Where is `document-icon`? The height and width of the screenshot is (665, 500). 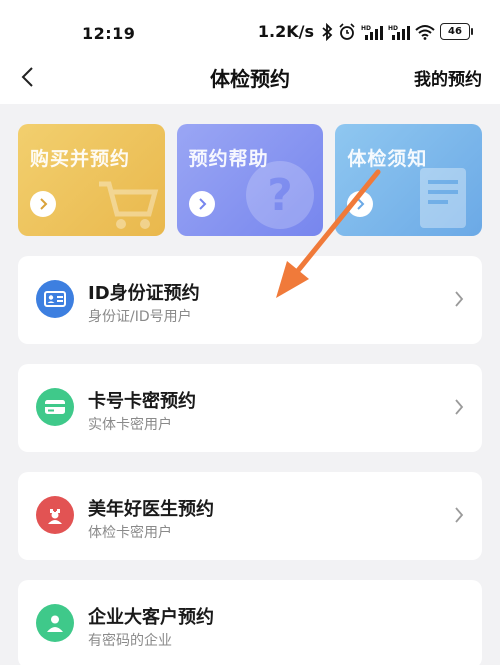 document-icon is located at coordinates (443, 198).